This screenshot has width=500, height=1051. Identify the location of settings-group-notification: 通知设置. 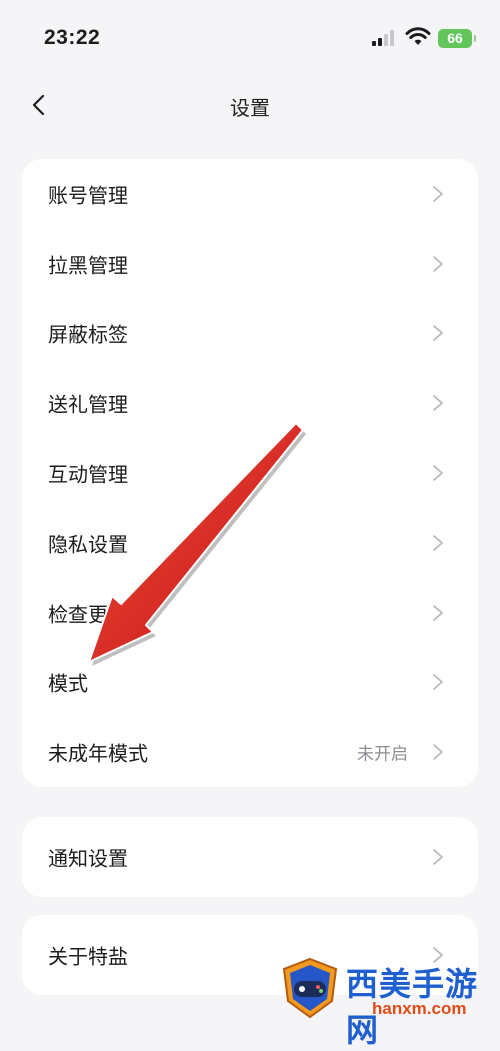
(250, 857).